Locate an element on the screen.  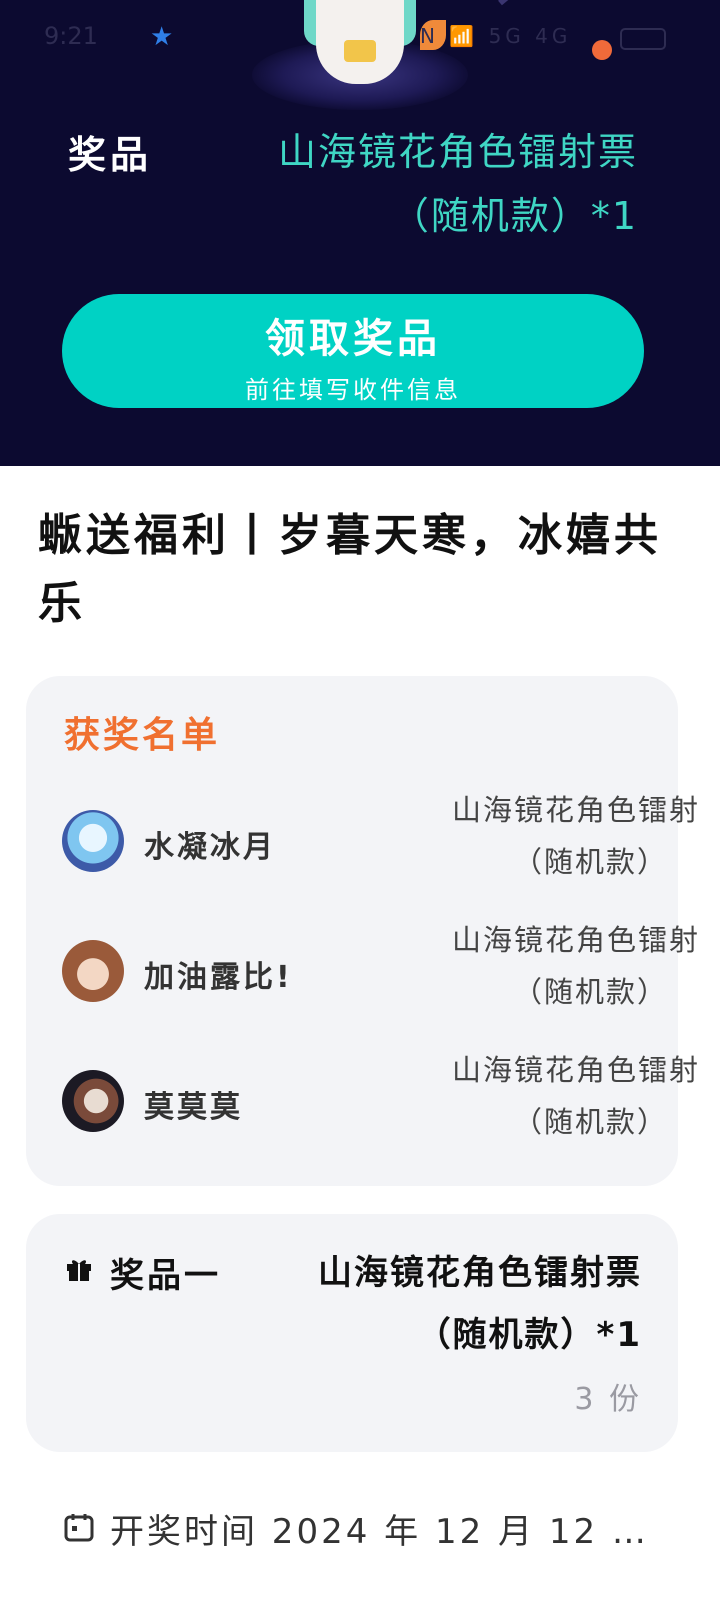
status-bar: 9:21 ★ N 📶 5G 4G is located at coordinates (360, 38).